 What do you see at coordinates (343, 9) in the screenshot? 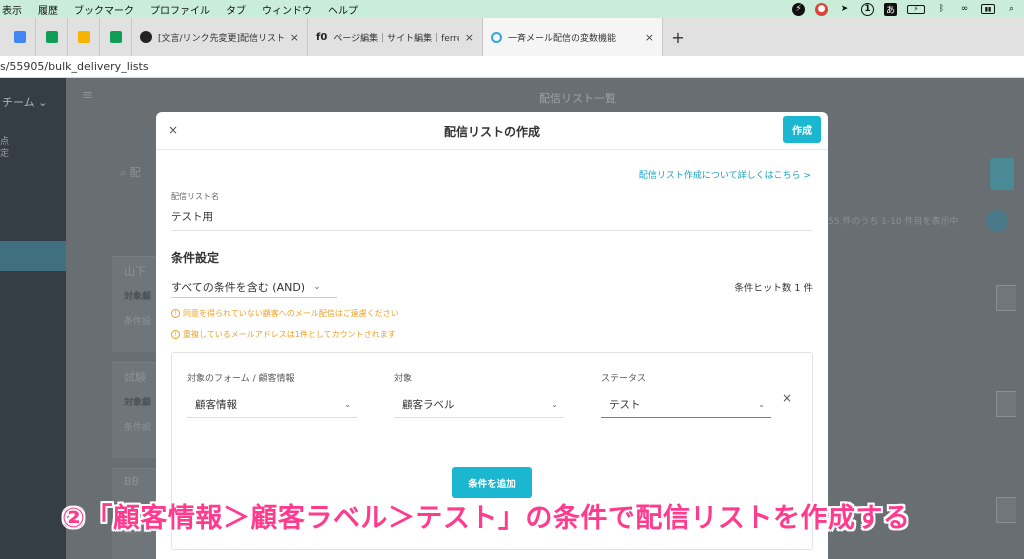
I see `menu-help: ヘルプ` at bounding box center [343, 9].